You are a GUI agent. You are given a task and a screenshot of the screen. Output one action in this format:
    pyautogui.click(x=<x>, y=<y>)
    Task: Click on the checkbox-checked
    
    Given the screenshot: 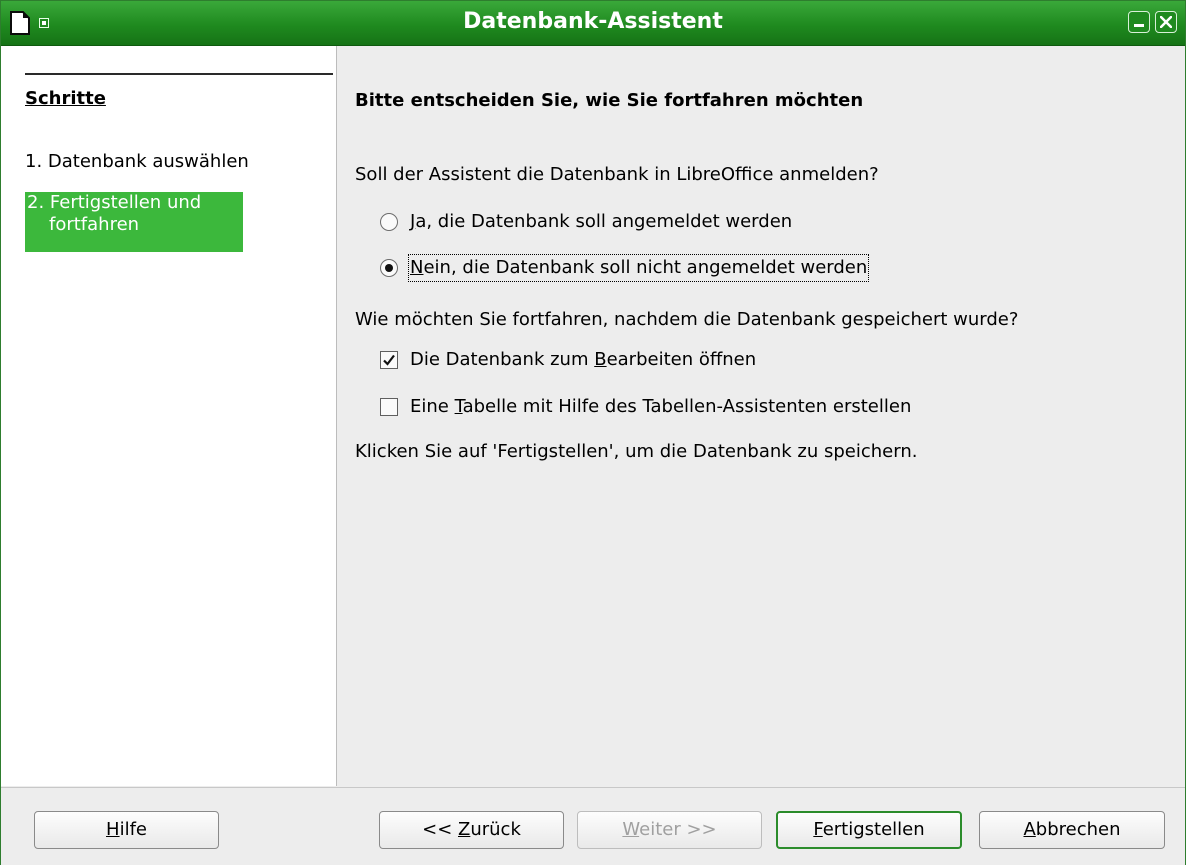 What is the action you would take?
    pyautogui.click(x=389, y=360)
    